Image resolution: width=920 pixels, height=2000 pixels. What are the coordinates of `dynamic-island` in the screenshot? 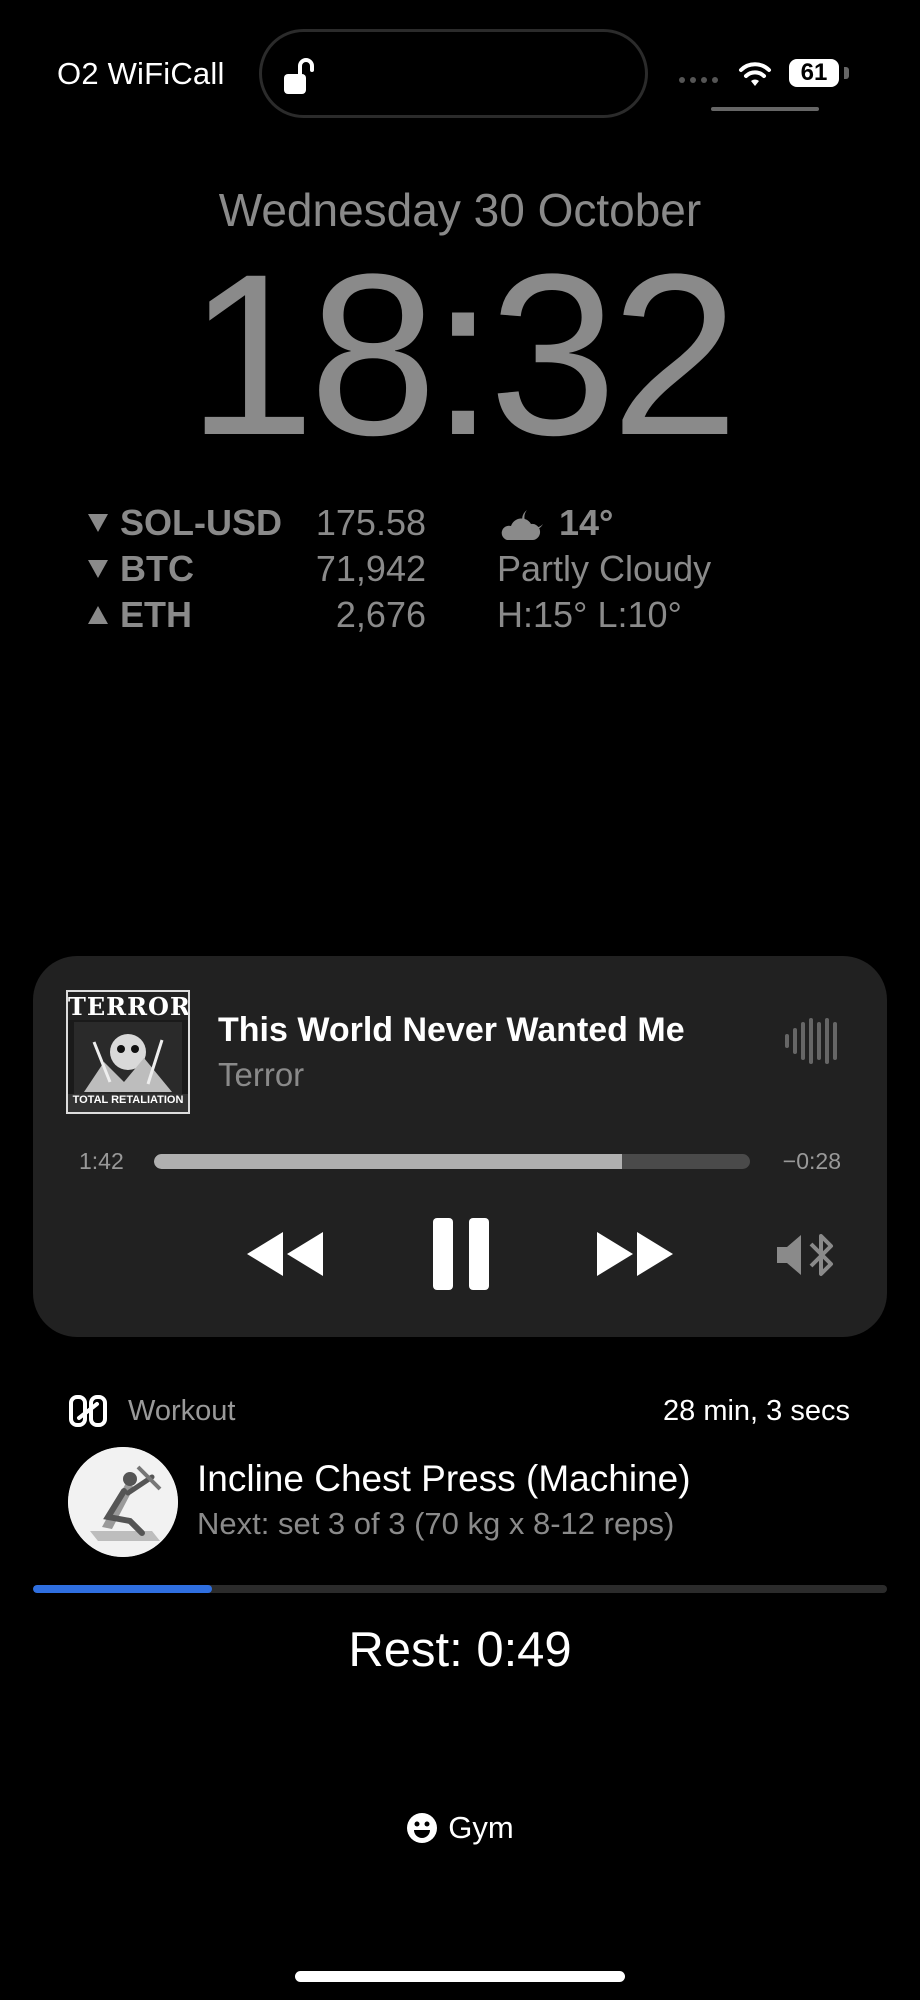 It's located at (453, 73).